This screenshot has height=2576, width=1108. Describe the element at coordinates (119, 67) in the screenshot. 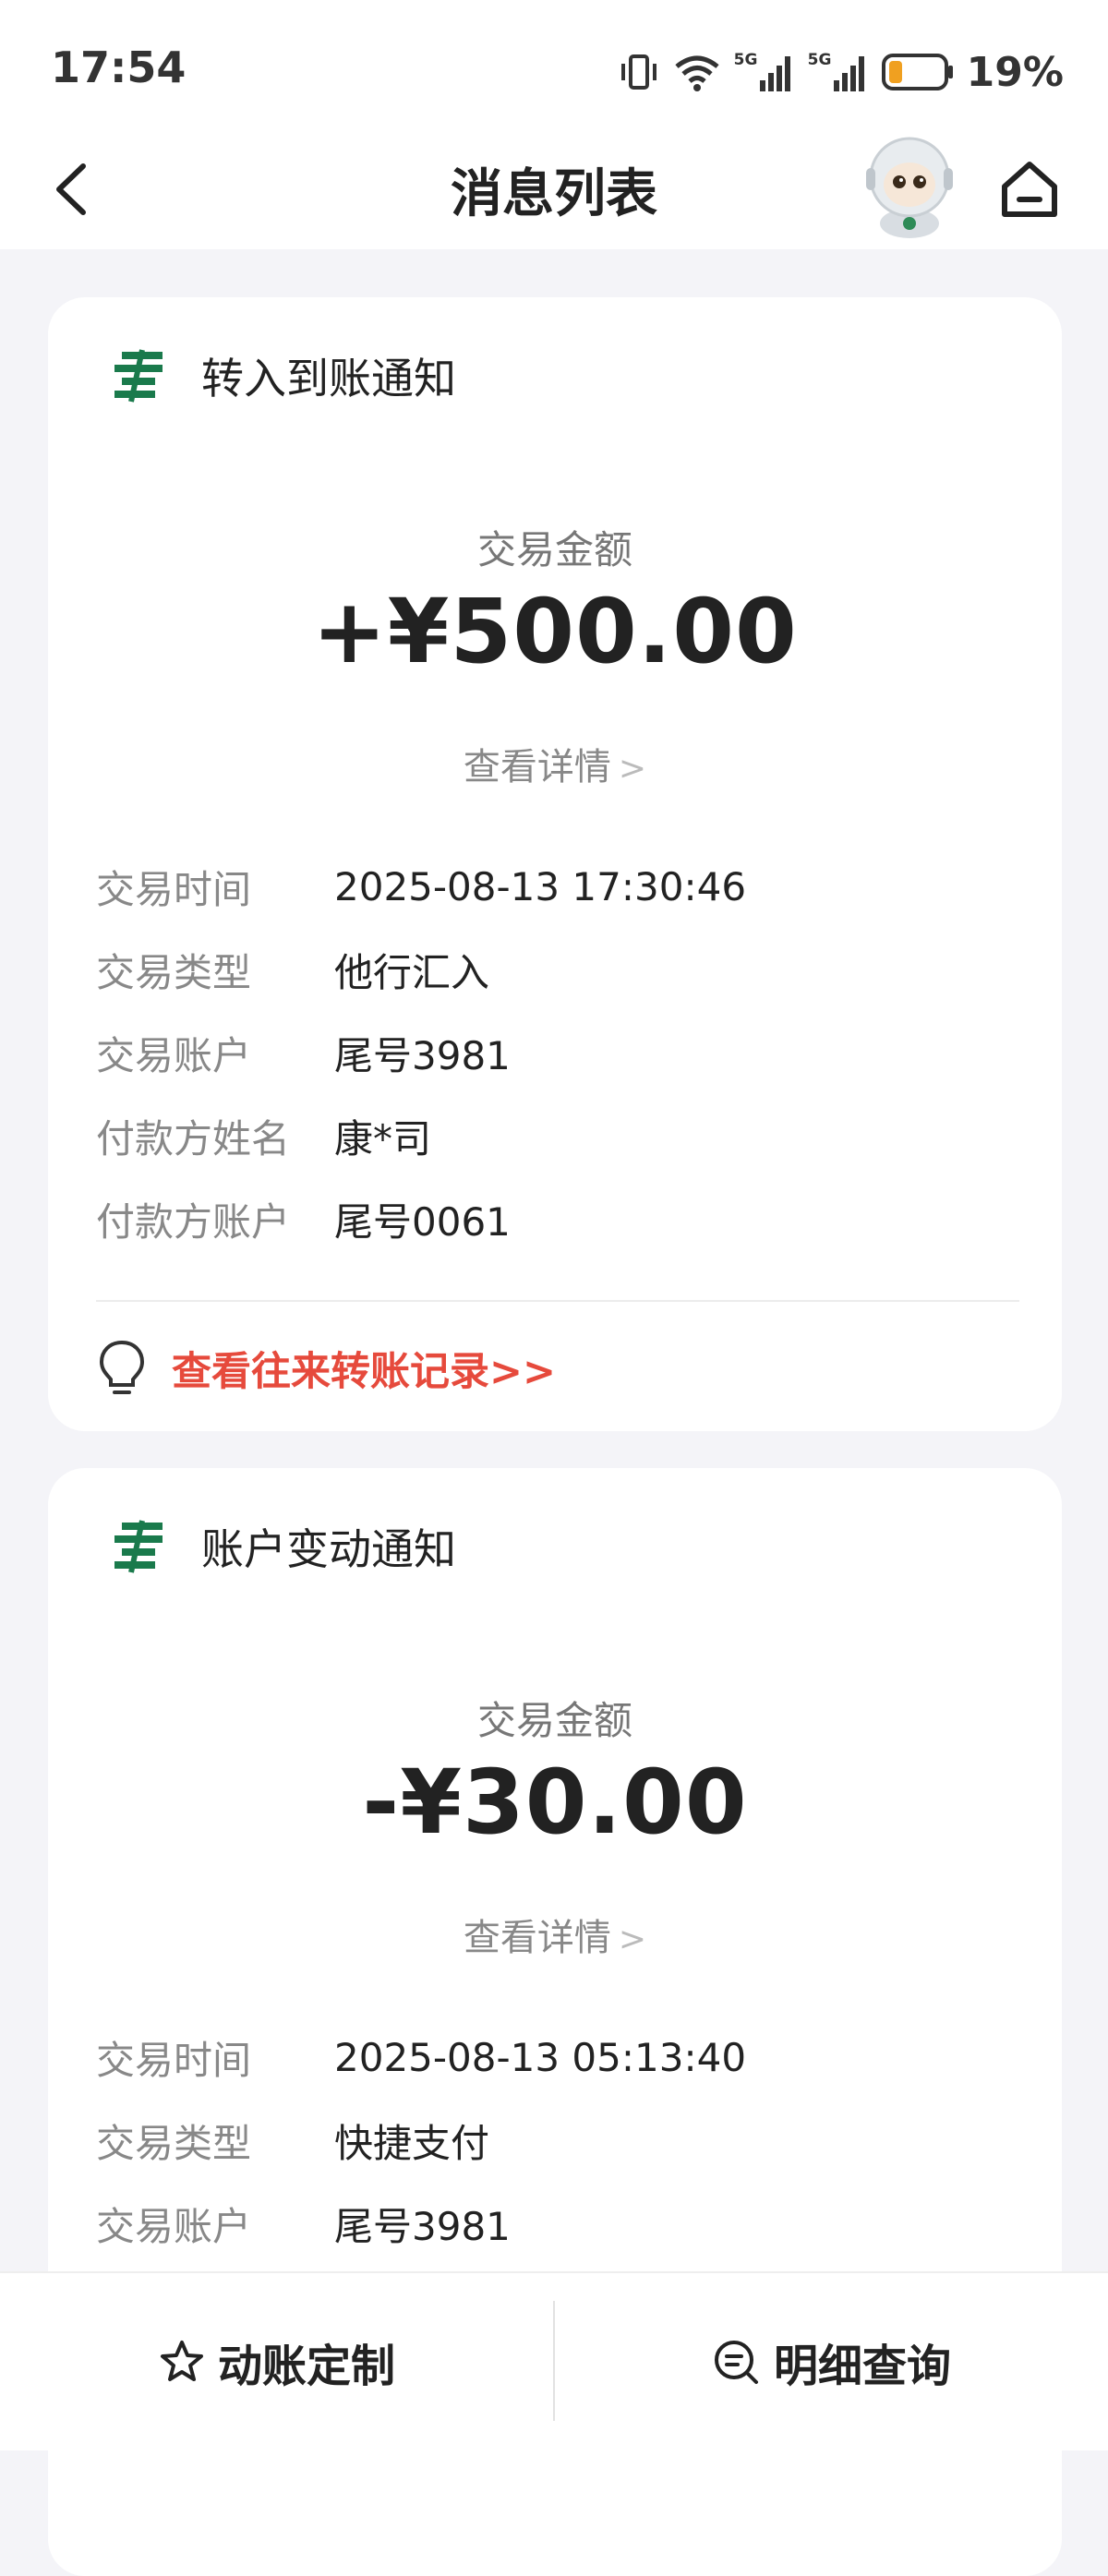

I see `status-time: 17:54` at that location.